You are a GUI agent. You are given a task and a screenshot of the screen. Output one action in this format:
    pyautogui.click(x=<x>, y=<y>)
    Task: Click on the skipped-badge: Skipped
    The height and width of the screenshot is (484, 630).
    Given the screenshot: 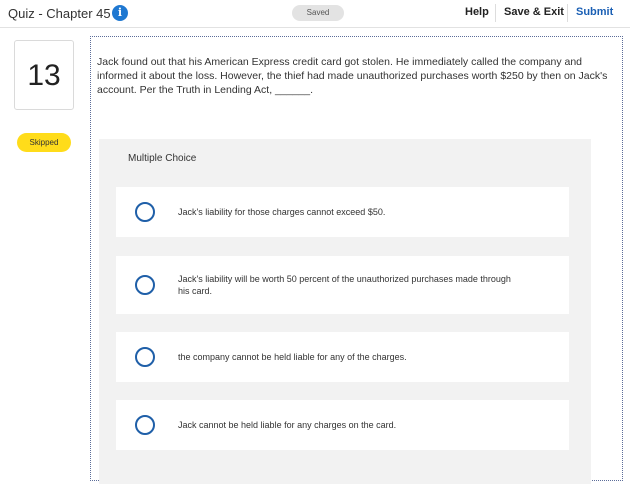 What is the action you would take?
    pyautogui.click(x=44, y=142)
    